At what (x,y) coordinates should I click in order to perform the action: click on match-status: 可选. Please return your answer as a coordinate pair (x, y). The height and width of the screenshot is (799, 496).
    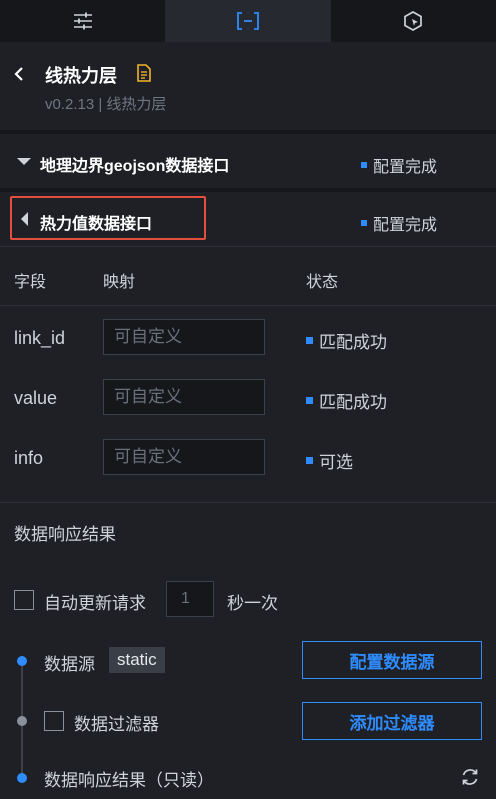
    Looking at the image, I should click on (329, 460).